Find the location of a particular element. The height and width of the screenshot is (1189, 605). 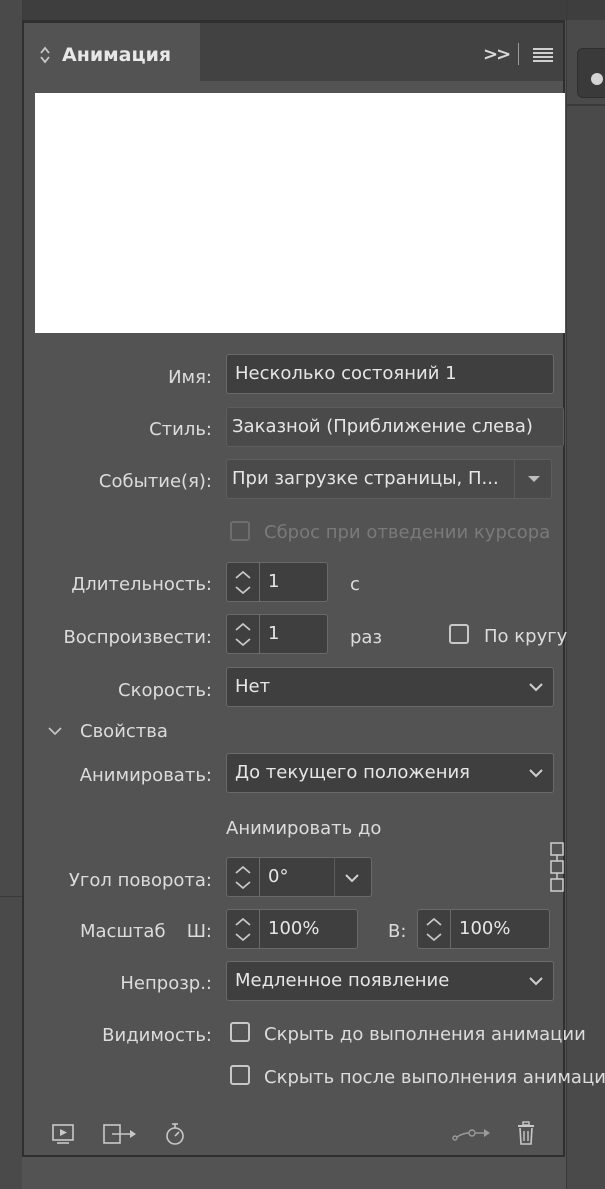

hide-before-label: Скрыть до выполнения анимации is located at coordinates (425, 1034).